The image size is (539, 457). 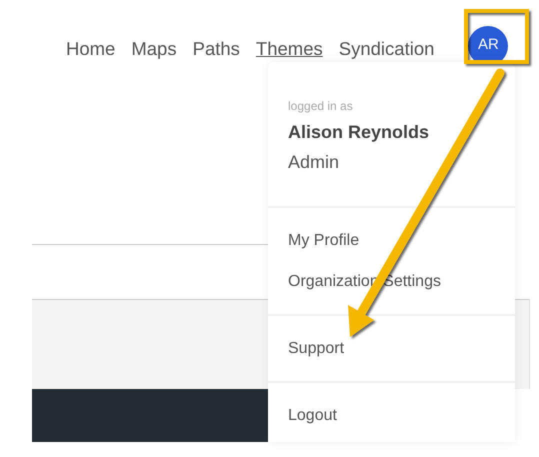 I want to click on nav-link: Paths, so click(x=216, y=49).